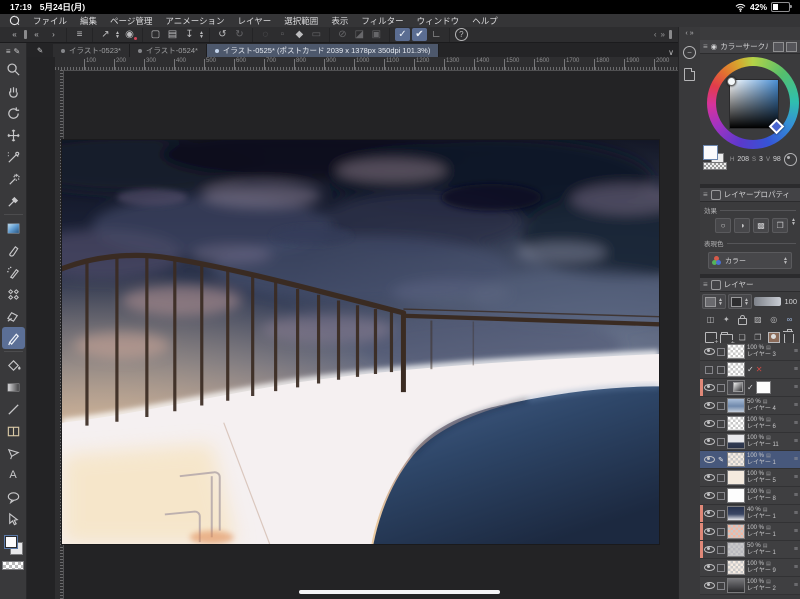  What do you see at coordinates (8, 51) in the screenshot?
I see `tool-palette-menu-icon: ≡` at bounding box center [8, 51].